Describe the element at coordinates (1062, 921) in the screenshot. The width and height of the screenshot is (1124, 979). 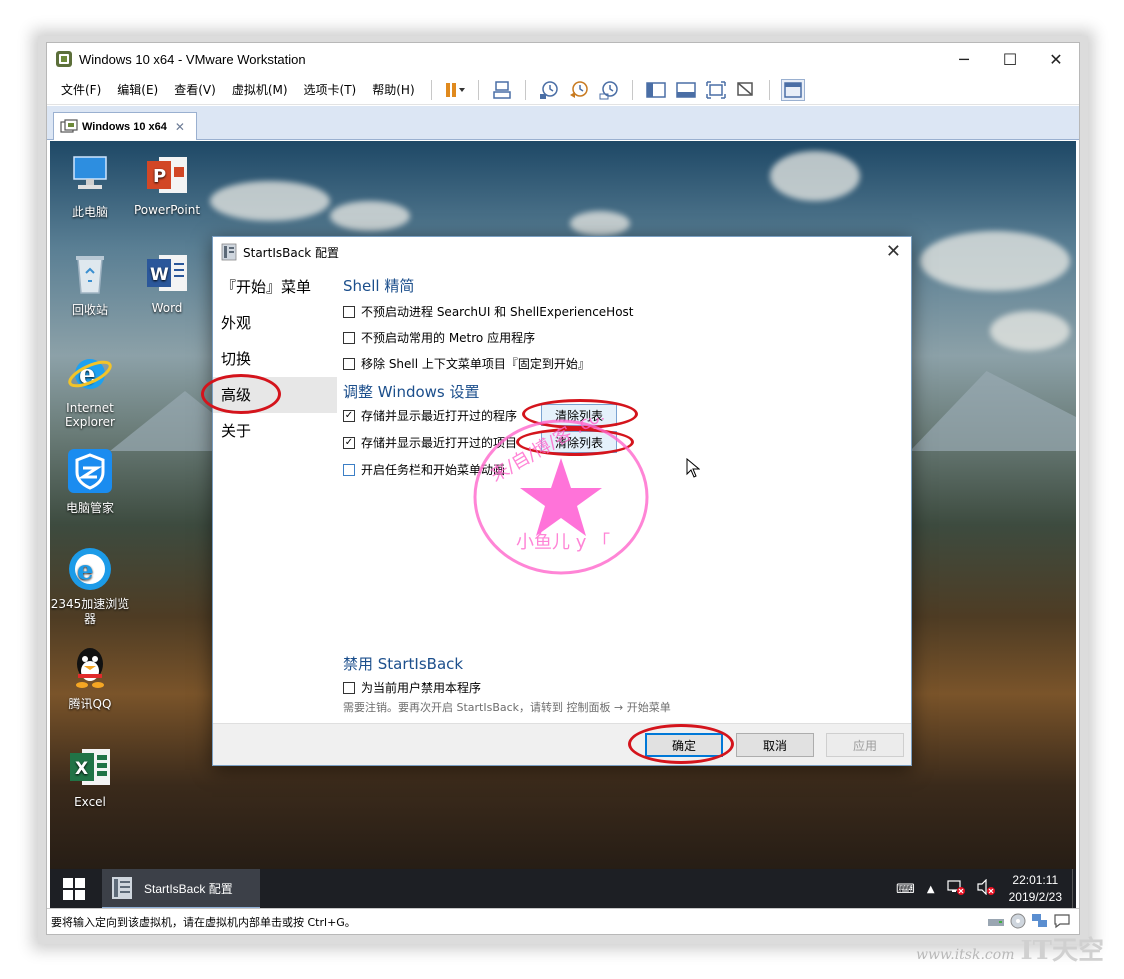
I see `message-icon` at that location.